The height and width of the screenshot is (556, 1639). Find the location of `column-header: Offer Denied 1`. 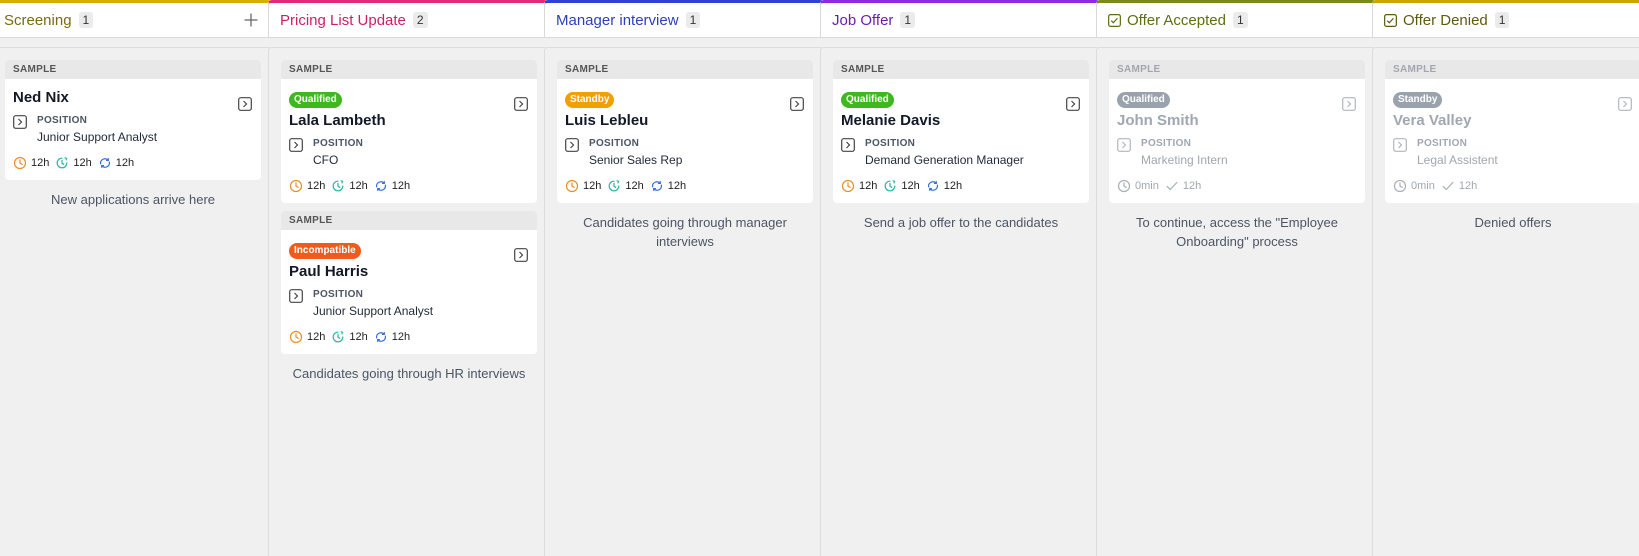

column-header: Offer Denied 1 is located at coordinates (1505, 19).